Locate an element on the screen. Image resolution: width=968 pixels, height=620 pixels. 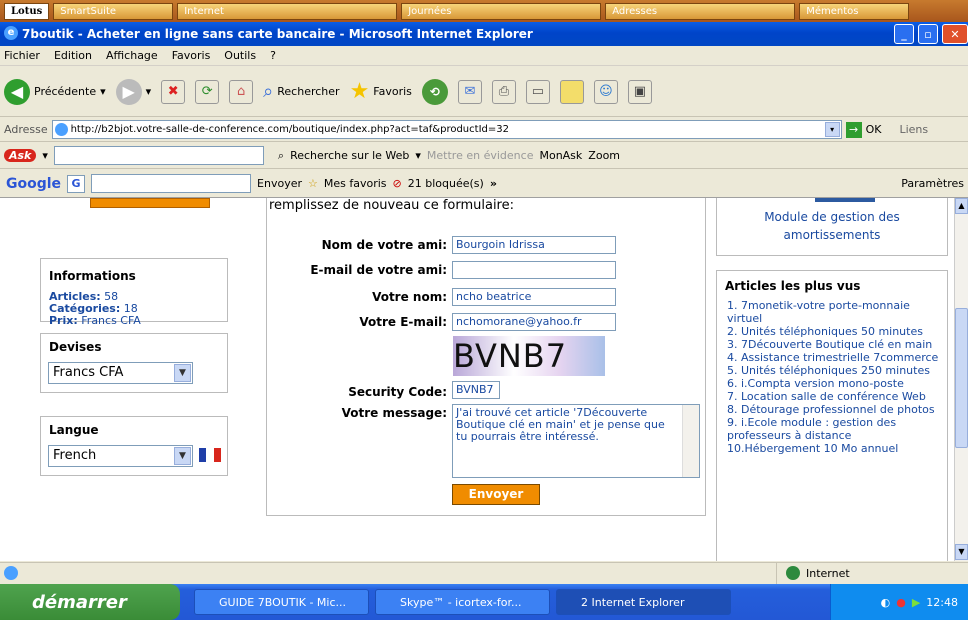
close-button: ✕ is located at coordinates (955, 34).